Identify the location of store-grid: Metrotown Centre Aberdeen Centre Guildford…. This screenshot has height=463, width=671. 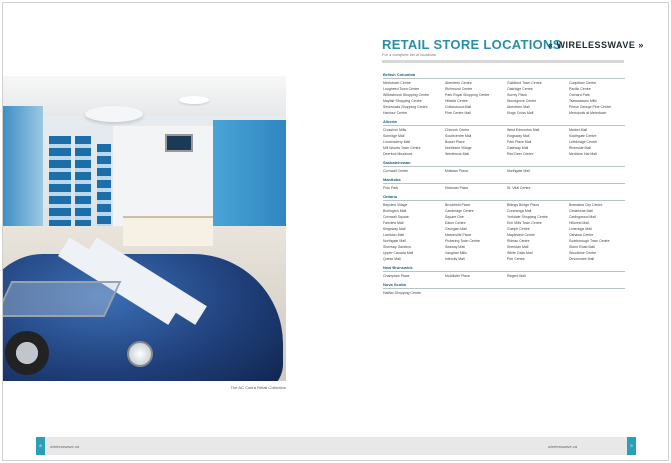
(504, 98).